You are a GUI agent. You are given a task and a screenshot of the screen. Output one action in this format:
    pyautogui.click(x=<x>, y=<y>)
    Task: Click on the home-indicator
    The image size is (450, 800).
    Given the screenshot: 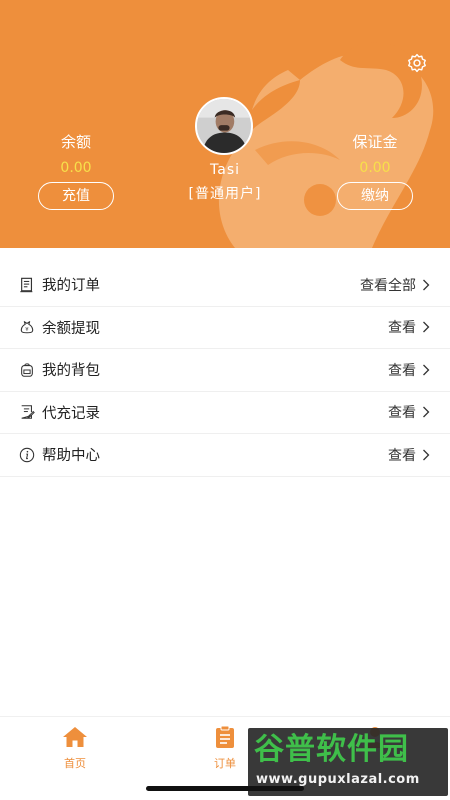 What is the action you would take?
    pyautogui.click(x=225, y=788)
    